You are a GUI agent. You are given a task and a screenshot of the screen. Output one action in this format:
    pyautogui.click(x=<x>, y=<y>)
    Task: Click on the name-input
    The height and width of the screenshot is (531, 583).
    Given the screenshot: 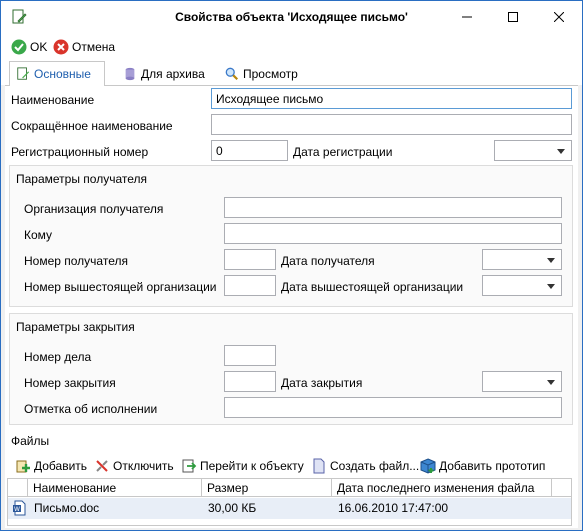 What is the action you would take?
    pyautogui.click(x=391, y=98)
    